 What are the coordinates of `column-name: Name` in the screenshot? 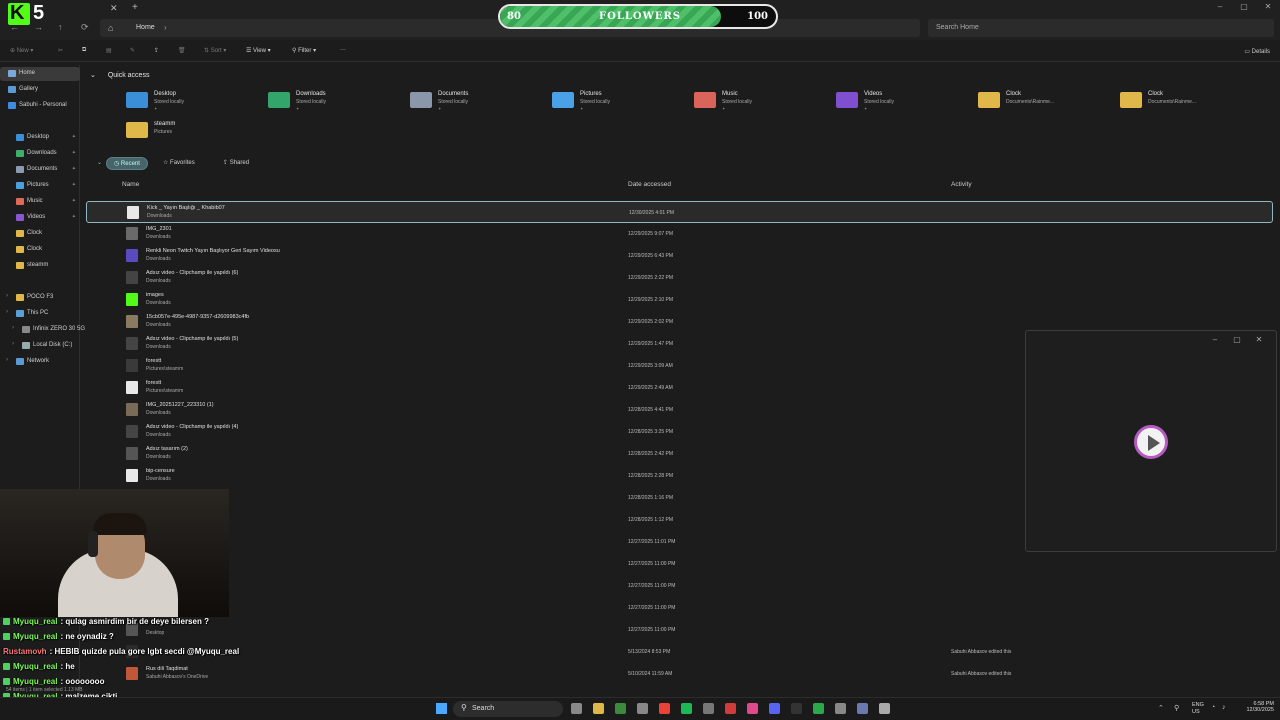 It's located at (130, 184).